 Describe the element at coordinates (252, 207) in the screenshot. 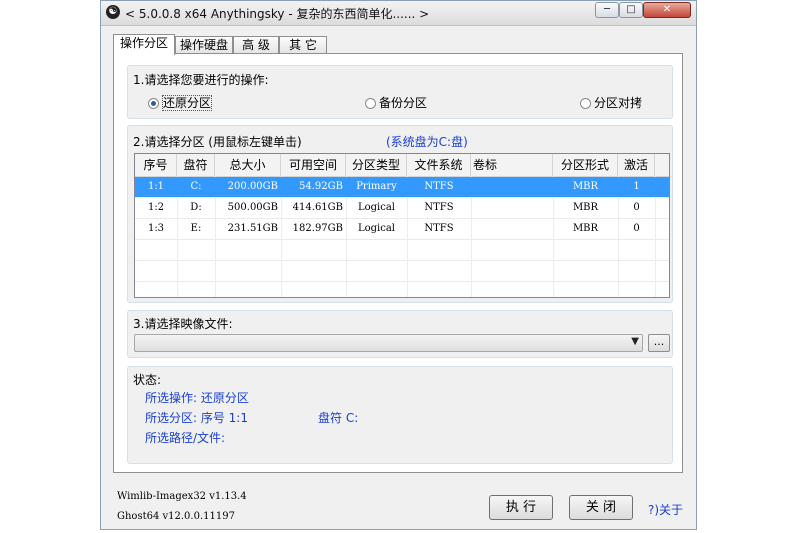

I see `table-cell: 500.00GB` at that location.